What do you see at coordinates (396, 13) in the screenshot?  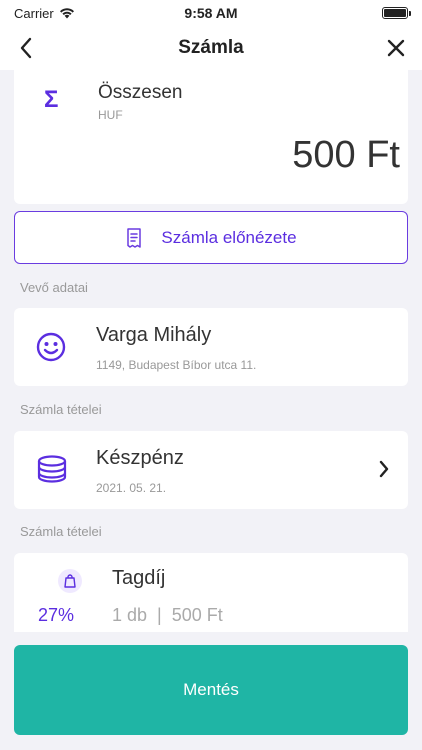 I see `battery-icon` at bounding box center [396, 13].